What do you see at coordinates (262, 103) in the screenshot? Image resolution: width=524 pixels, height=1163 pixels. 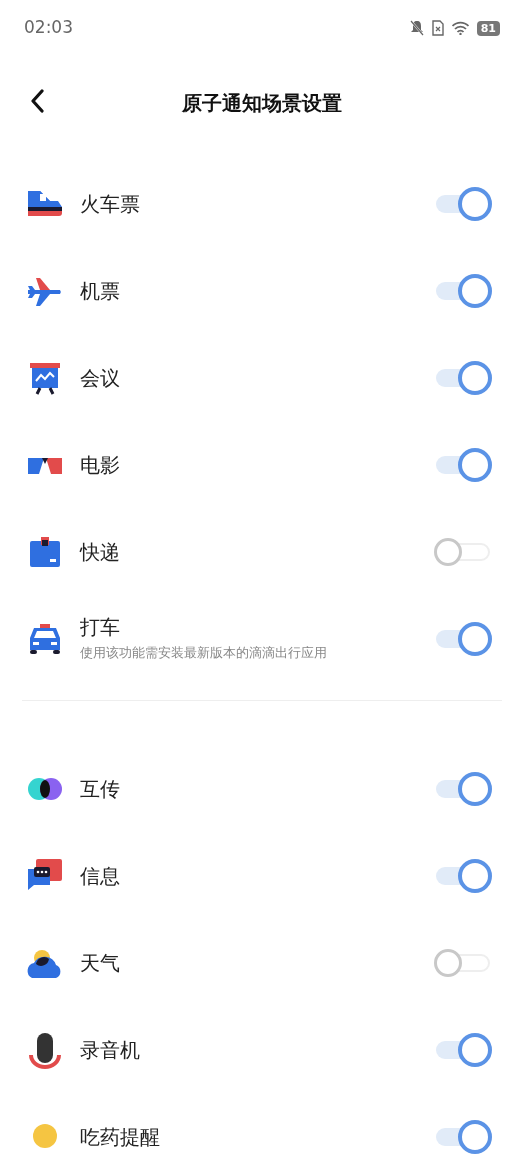 I see `page-title: 原子通知场景设置` at bounding box center [262, 103].